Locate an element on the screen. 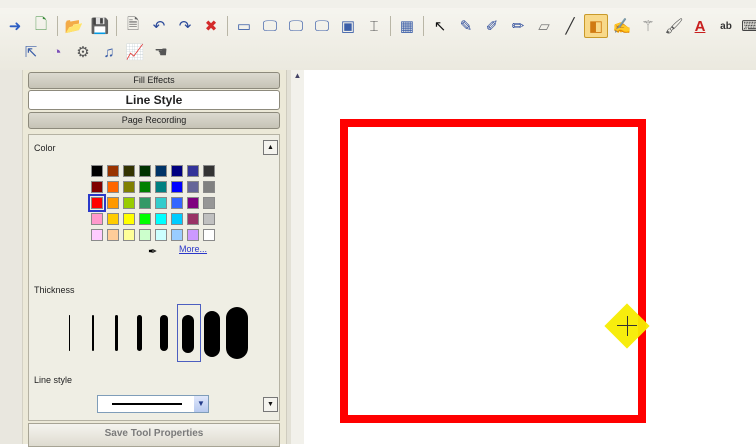 This screenshot has height=447, width=756. side-tab-strip is located at coordinates (11, 257).